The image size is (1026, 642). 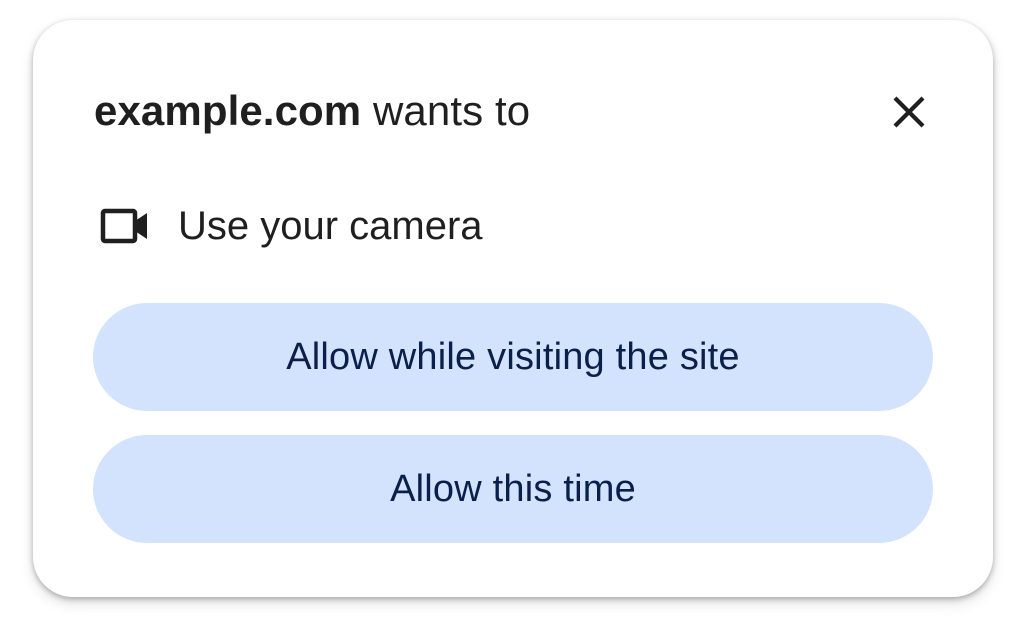 I want to click on permission-label: Use your camera, so click(x=330, y=225).